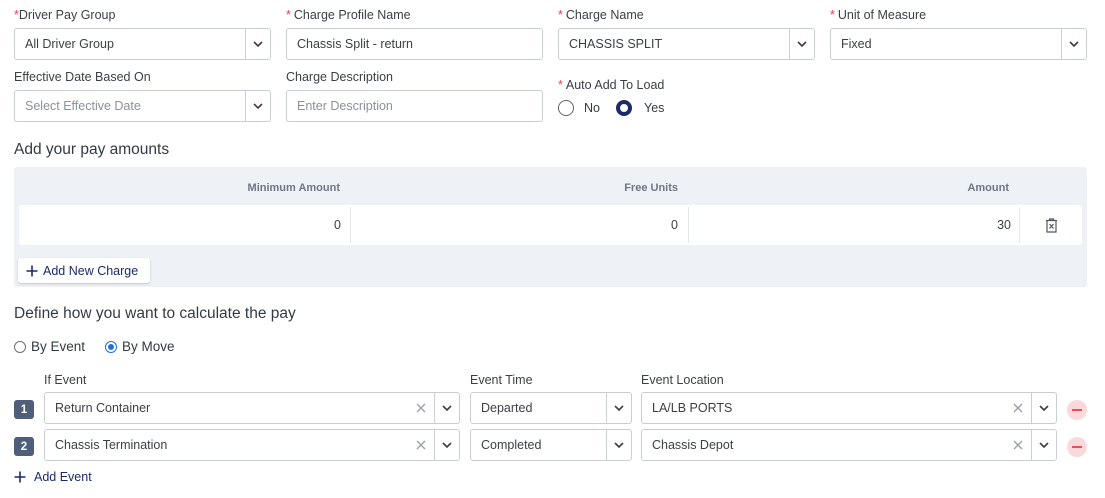 This screenshot has width=1105, height=498. Describe the element at coordinates (91, 270) in the screenshot. I see `add-new-charge-label: Add New Charge` at that location.